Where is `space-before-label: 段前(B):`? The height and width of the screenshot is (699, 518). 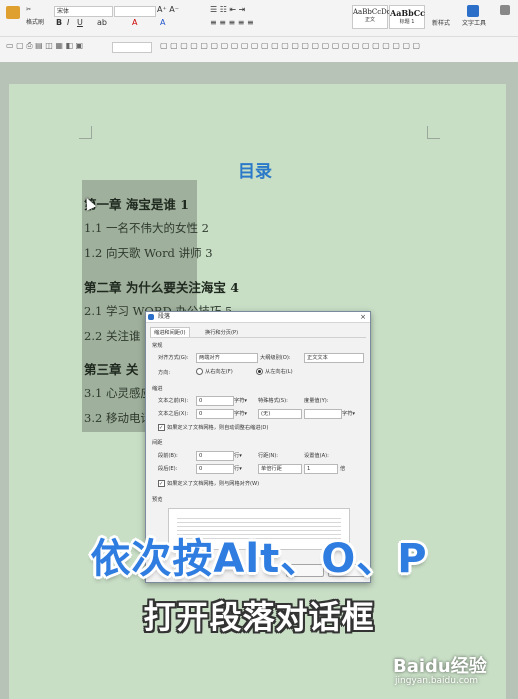
space-before-label: 段前(B): is located at coordinates (168, 456).